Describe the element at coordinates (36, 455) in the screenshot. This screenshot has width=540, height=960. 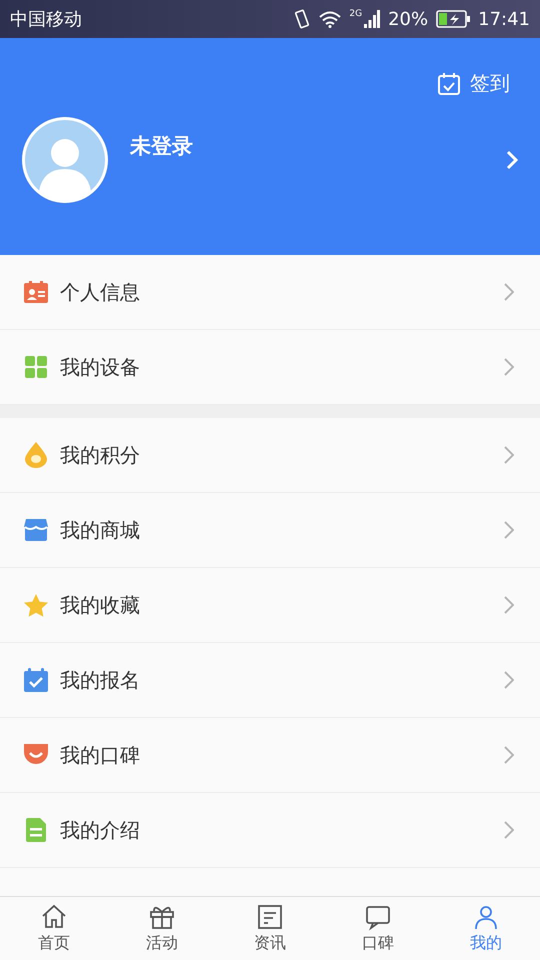
I see `drop-icon` at that location.